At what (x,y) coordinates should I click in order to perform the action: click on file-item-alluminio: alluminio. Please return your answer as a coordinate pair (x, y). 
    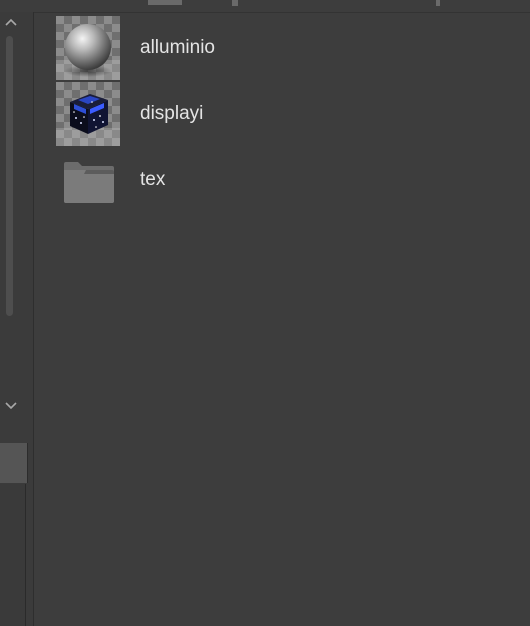
    Looking at the image, I should click on (286, 48).